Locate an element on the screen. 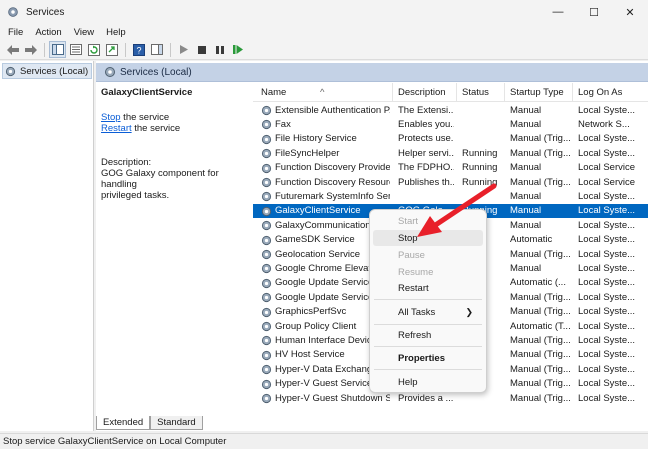 The width and height of the screenshot is (648, 449). tab-standard: Standard is located at coordinates (176, 423).